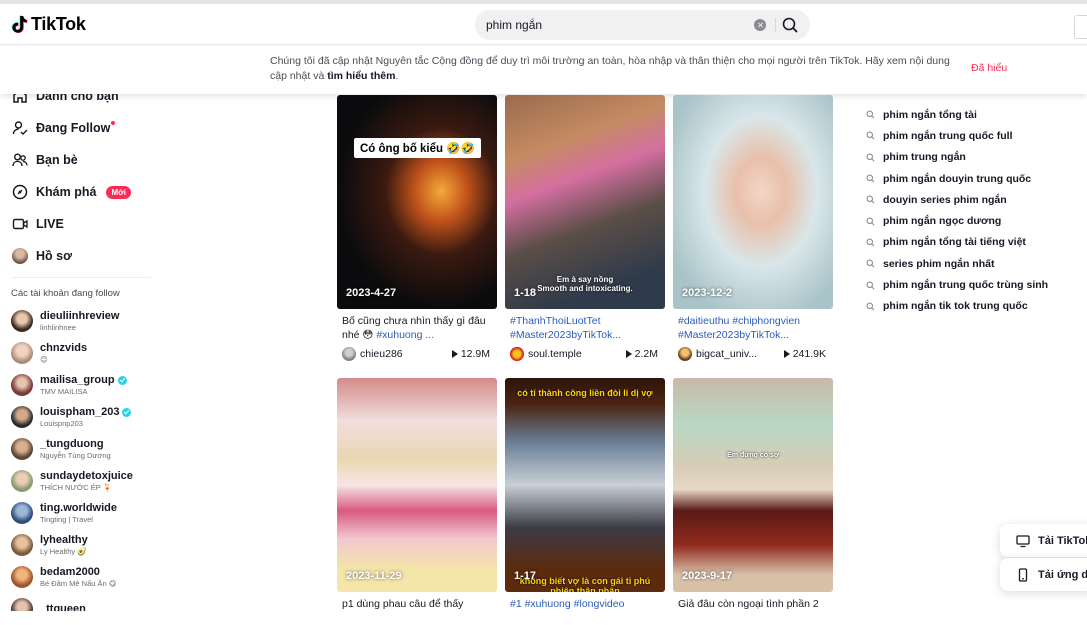 This screenshot has width=1087, height=625. I want to click on account-item: dieuliinhreview linhlinhnee, so click(65, 321).